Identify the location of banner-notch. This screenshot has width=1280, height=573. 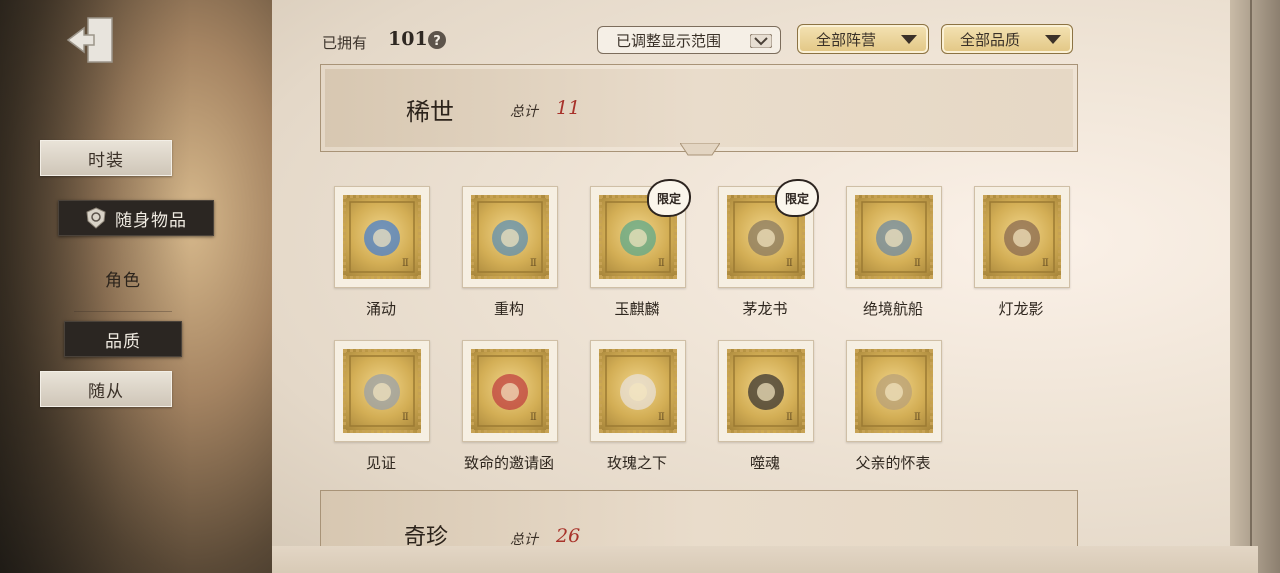
(700, 149).